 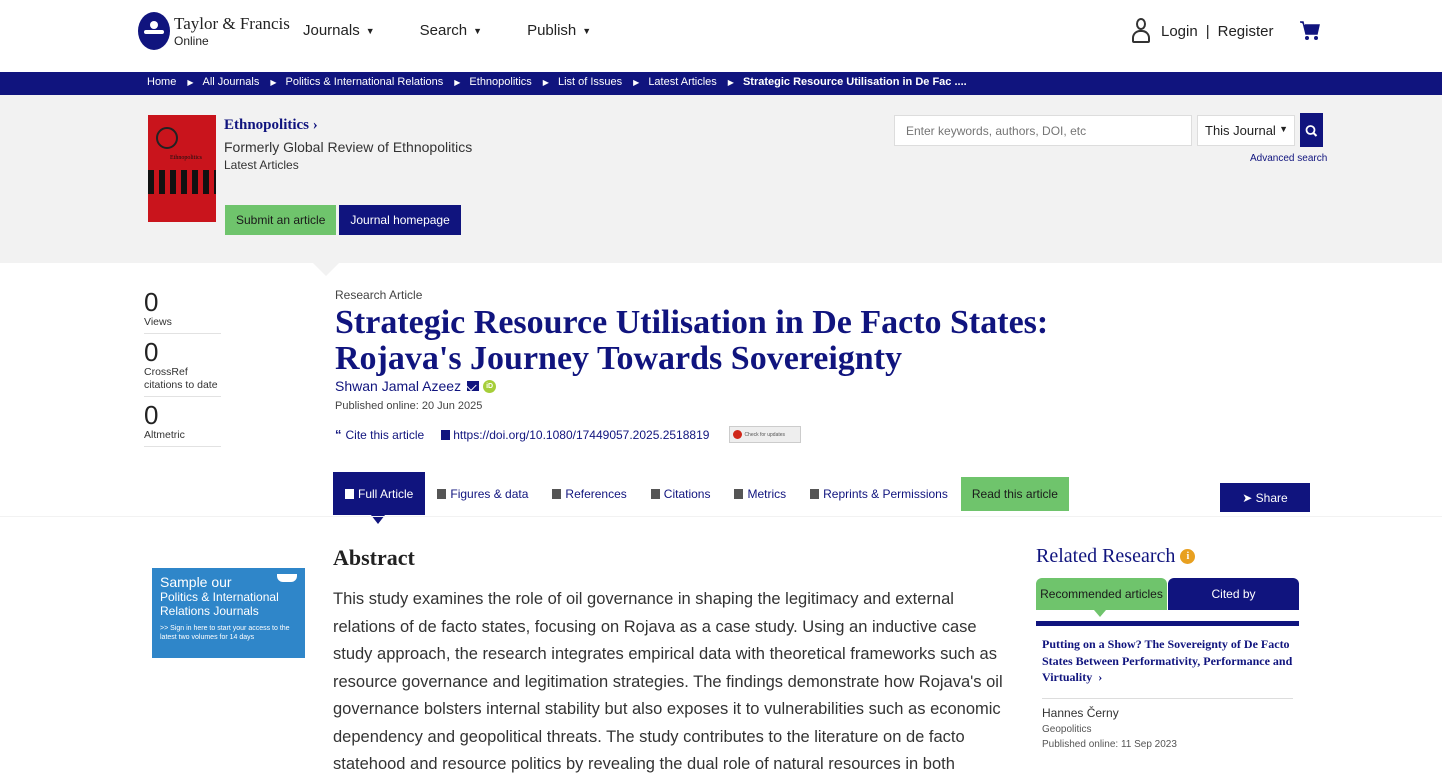 I want to click on tab-full-article: Full Article, so click(x=379, y=498).